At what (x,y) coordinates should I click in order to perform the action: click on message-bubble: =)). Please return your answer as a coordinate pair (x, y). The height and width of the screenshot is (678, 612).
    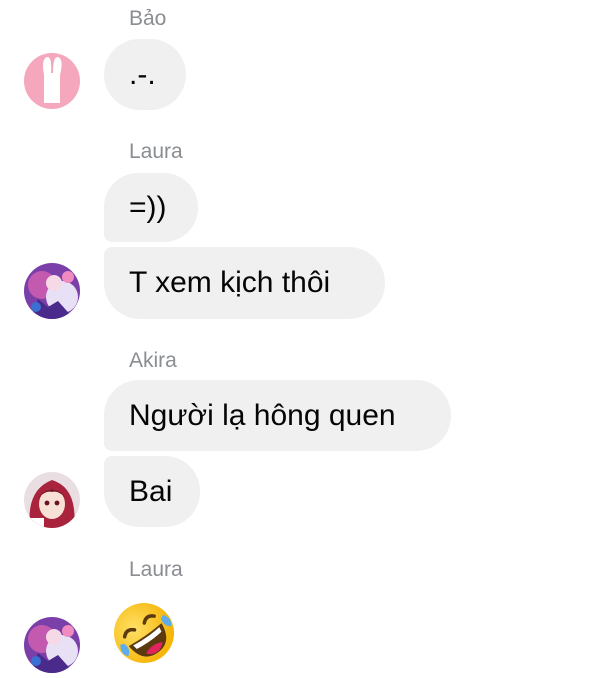
    Looking at the image, I should click on (151, 207).